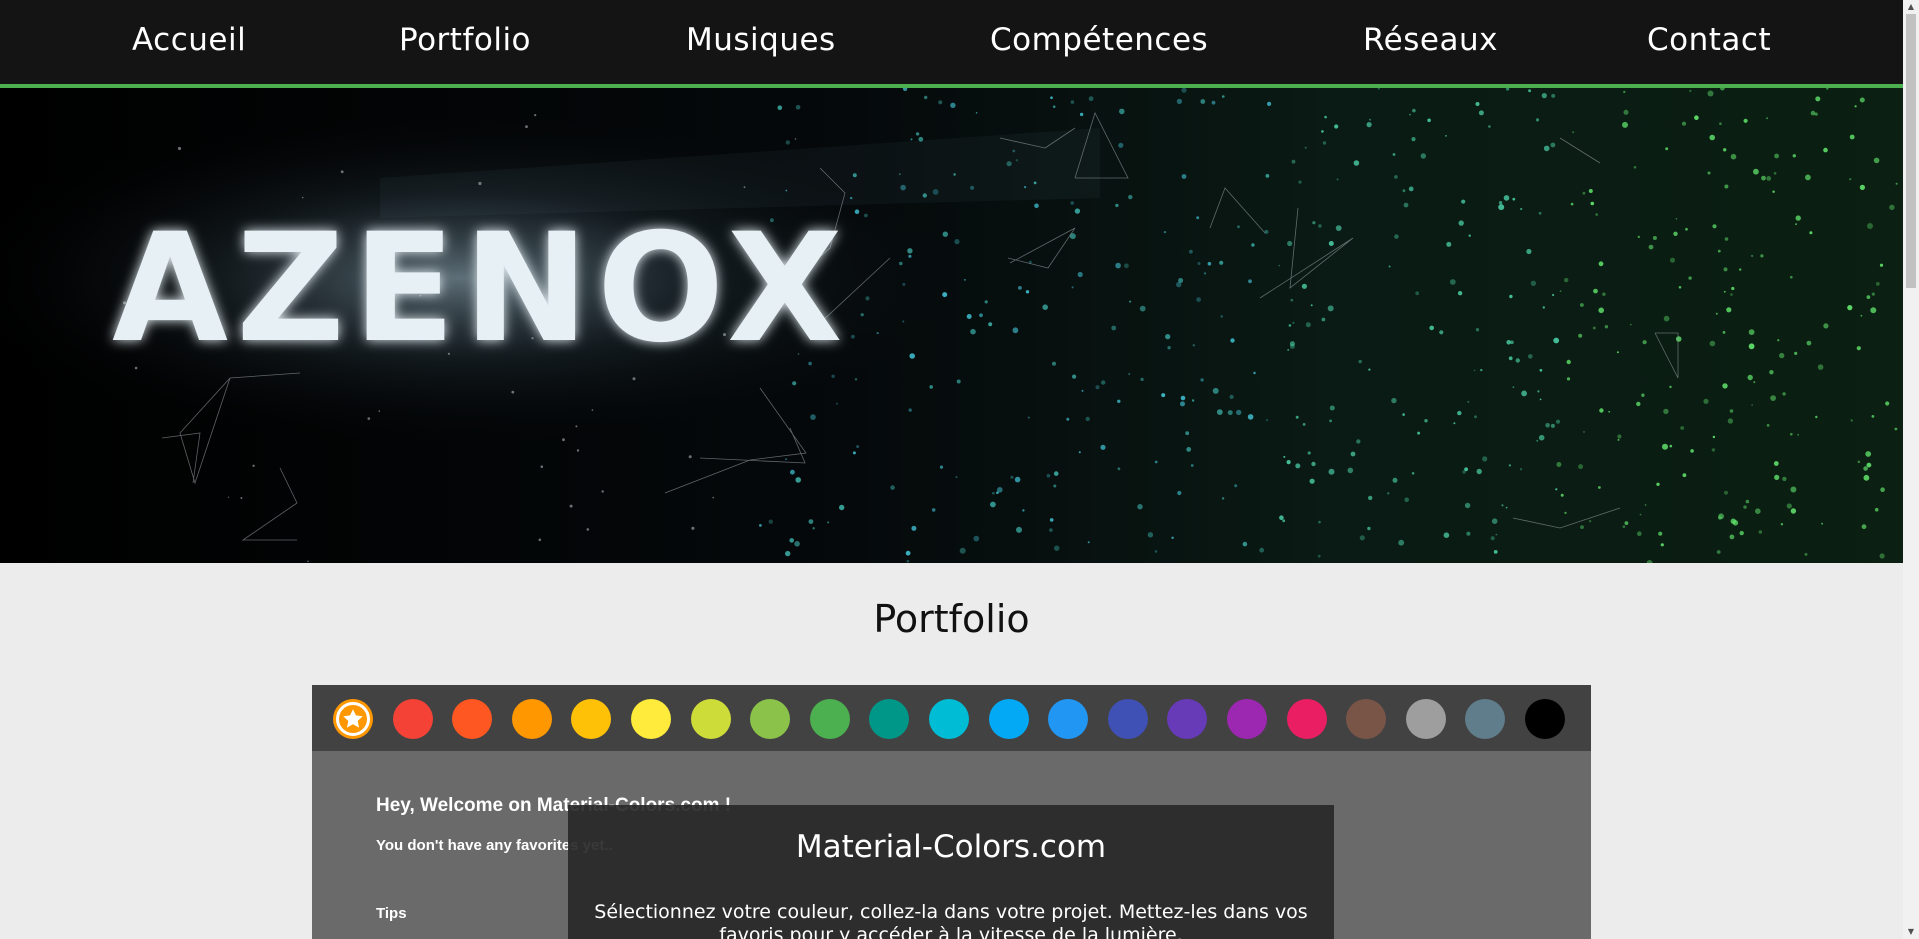  What do you see at coordinates (710, 719) in the screenshot?
I see `swatch-lime` at bounding box center [710, 719].